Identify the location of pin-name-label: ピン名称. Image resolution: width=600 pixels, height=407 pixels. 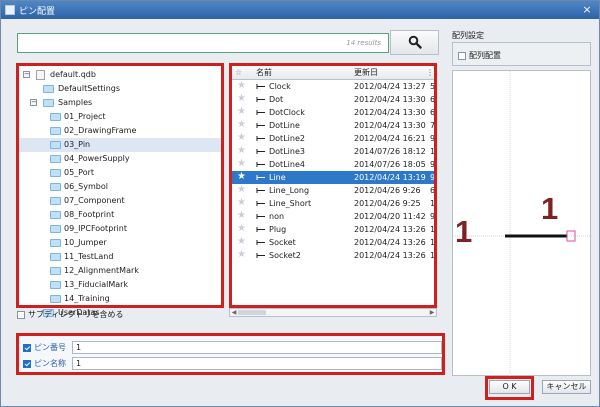
(44, 363).